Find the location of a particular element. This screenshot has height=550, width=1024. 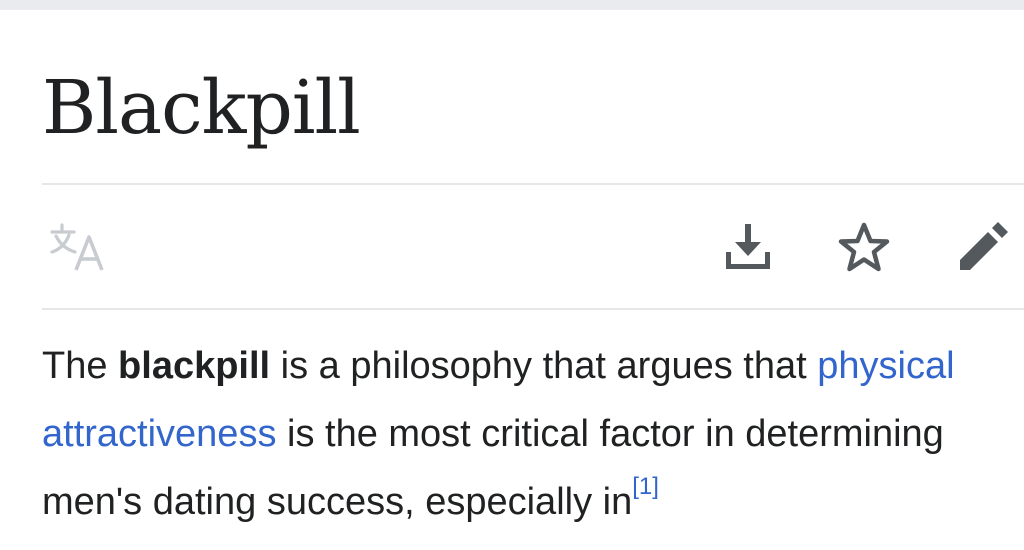

pencil-icon is located at coordinates (982, 248).